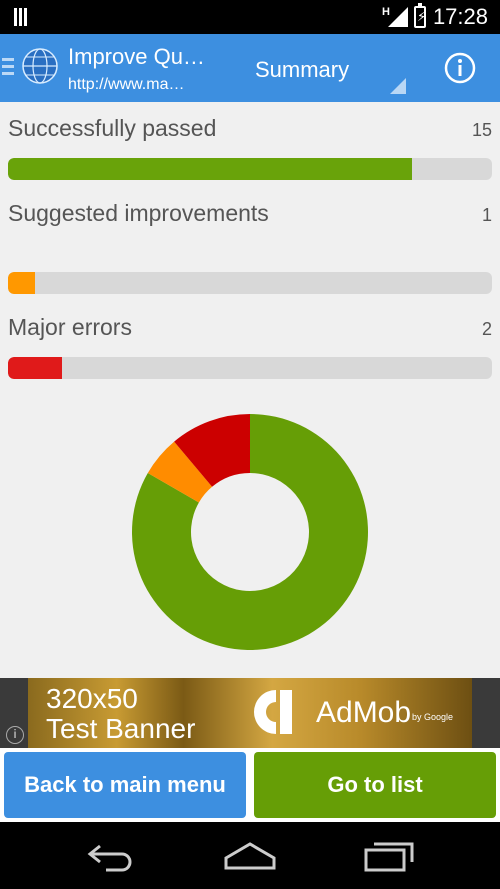 The width and height of the screenshot is (500, 889). I want to click on banner-line-2: Test Banner, so click(121, 728).